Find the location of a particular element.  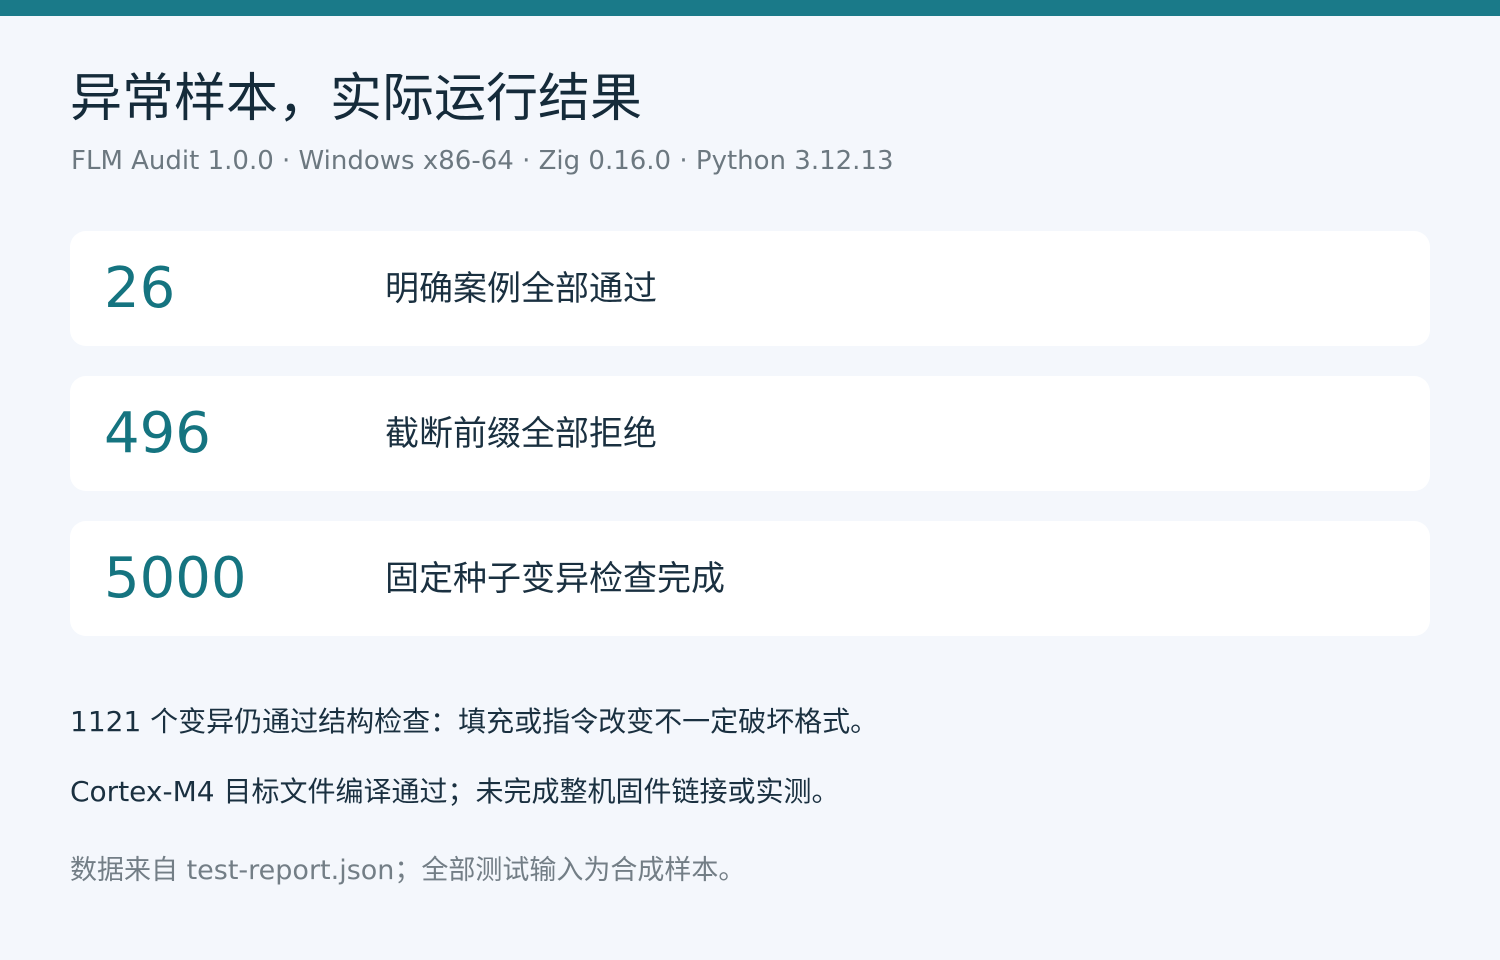

page-title: 异常样本，实际运行结果 is located at coordinates (356, 99).